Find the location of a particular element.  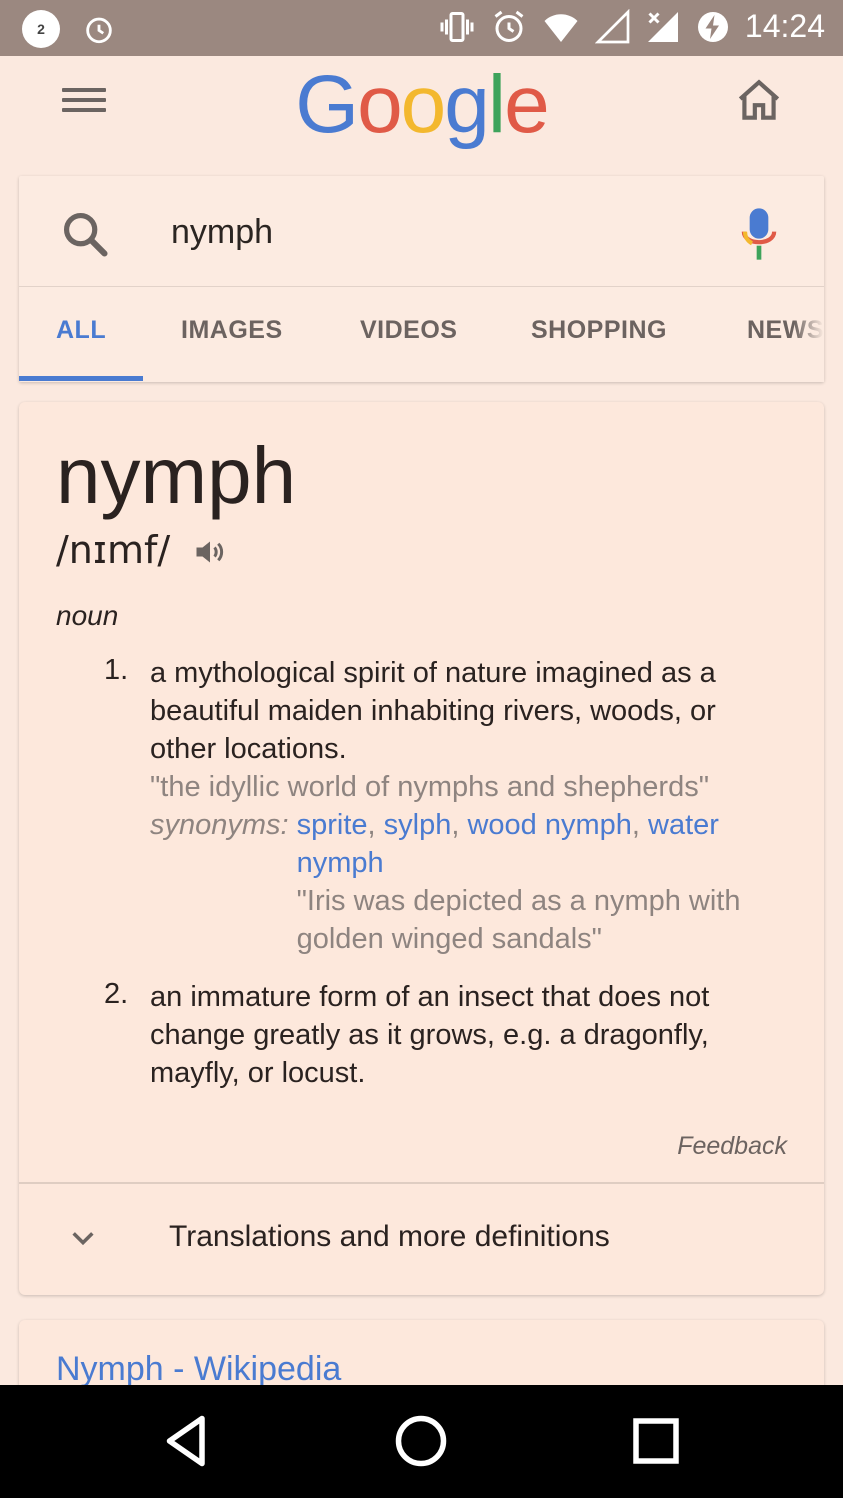

tab-videos: VIDEOS is located at coordinates (408, 330).